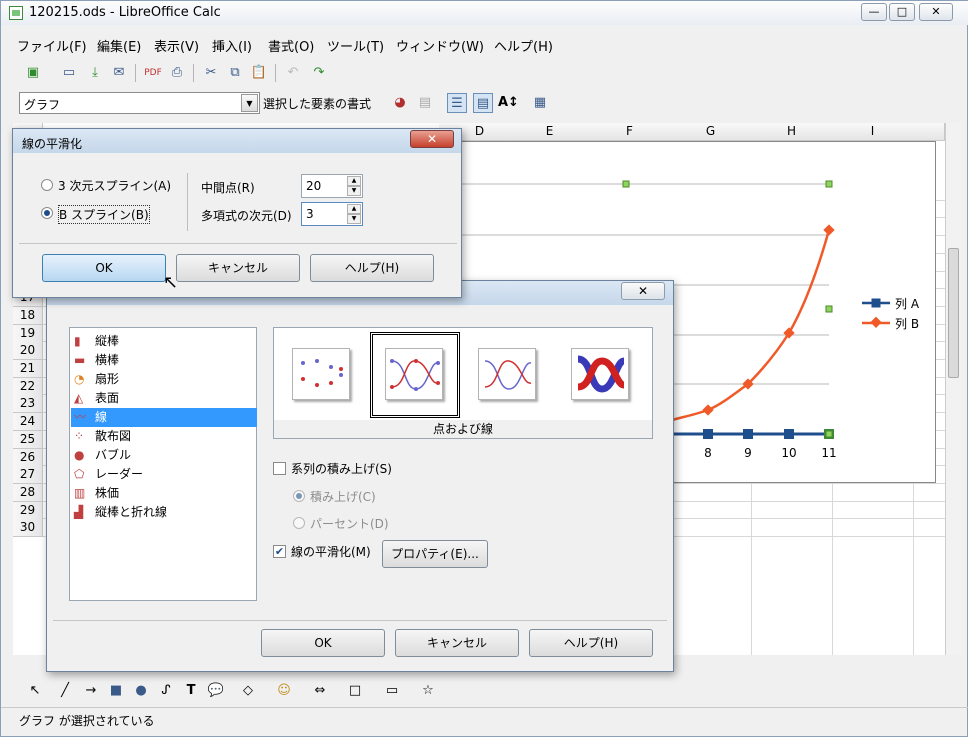 The width and height of the screenshot is (968, 737). I want to click on chart-variant-gallery: 点および線, so click(463, 383).